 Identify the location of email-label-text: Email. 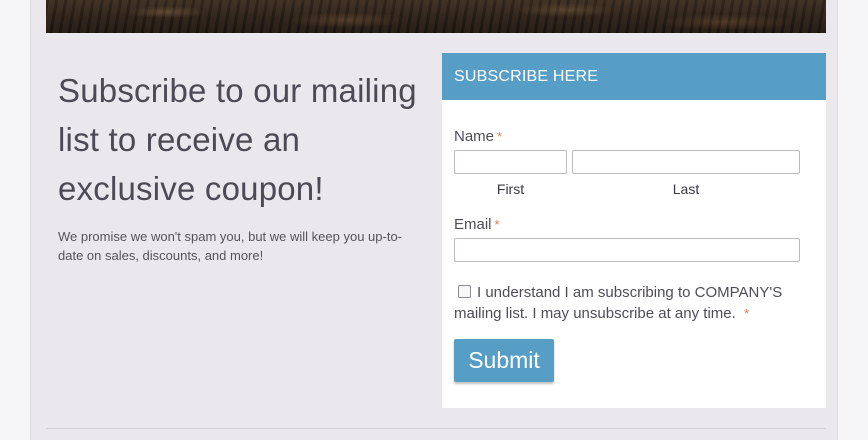
(473, 224).